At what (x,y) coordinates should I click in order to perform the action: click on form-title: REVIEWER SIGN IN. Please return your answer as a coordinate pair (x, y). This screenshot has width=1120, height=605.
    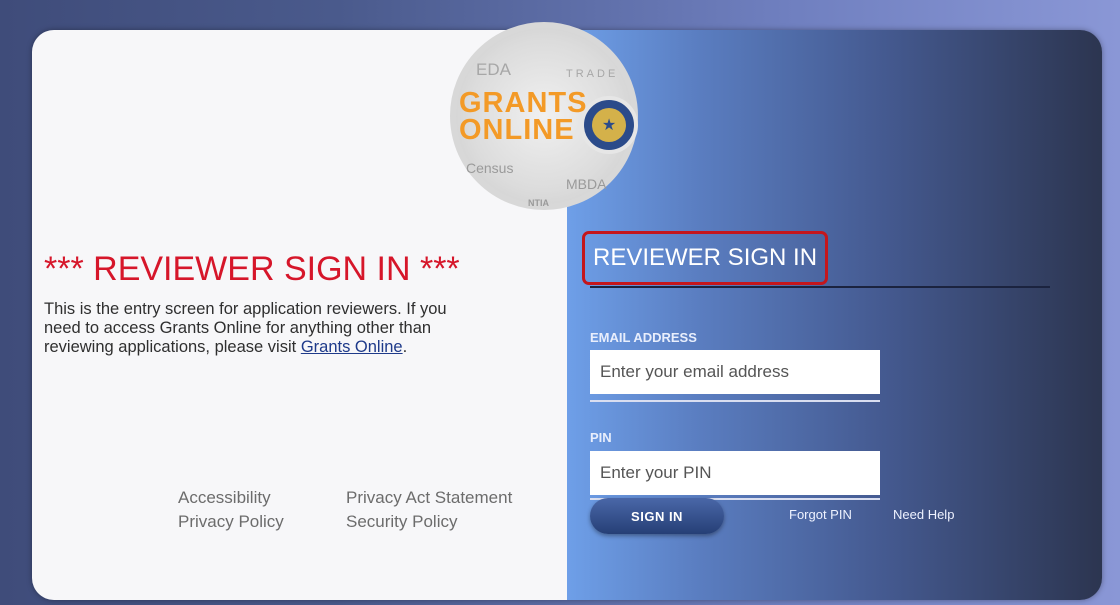
    Looking at the image, I should click on (705, 257).